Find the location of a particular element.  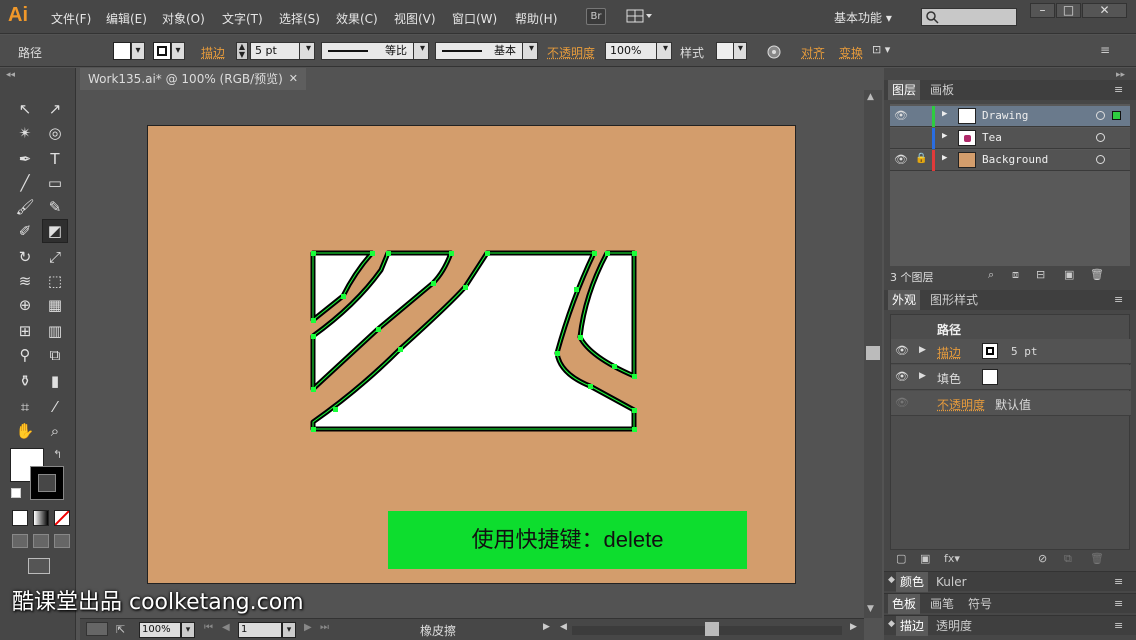

variable-width-profile: 等比 is located at coordinates (367, 51).